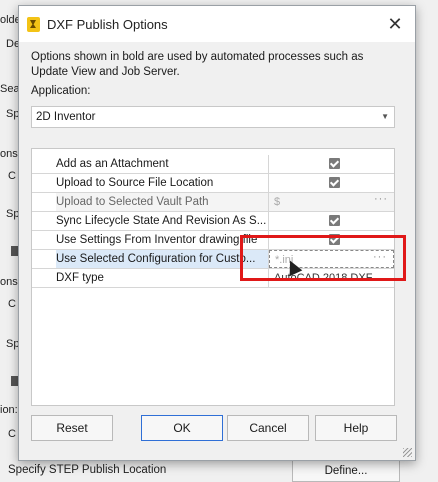  What do you see at coordinates (323, 258) in the screenshot?
I see `annotation-highlight-box` at bounding box center [323, 258].